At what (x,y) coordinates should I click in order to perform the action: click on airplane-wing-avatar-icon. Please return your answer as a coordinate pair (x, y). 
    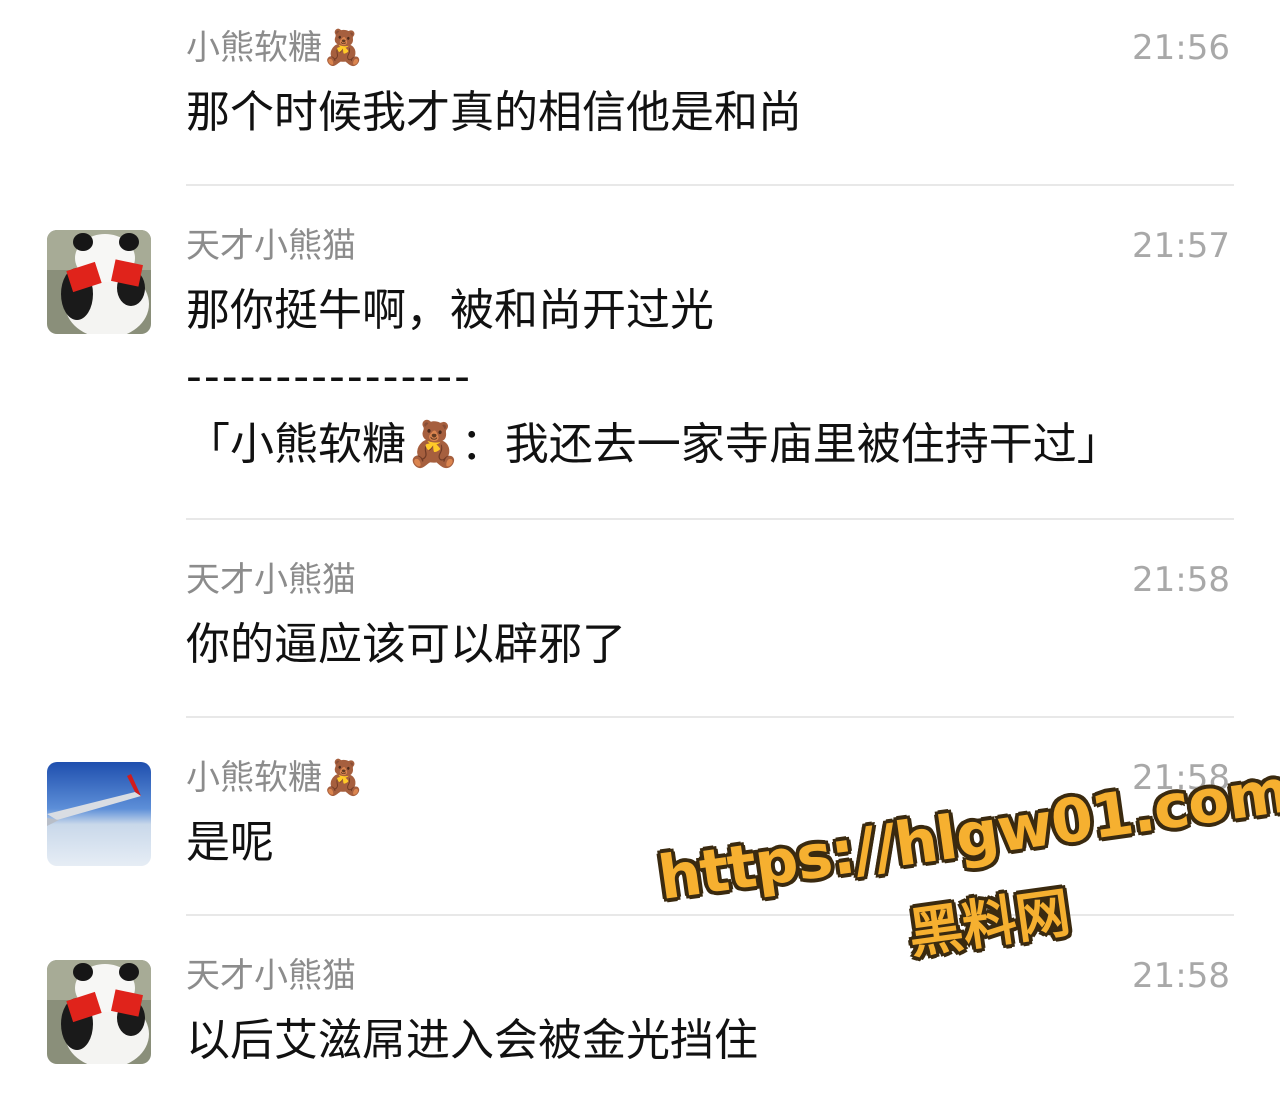
    Looking at the image, I should click on (99, 814).